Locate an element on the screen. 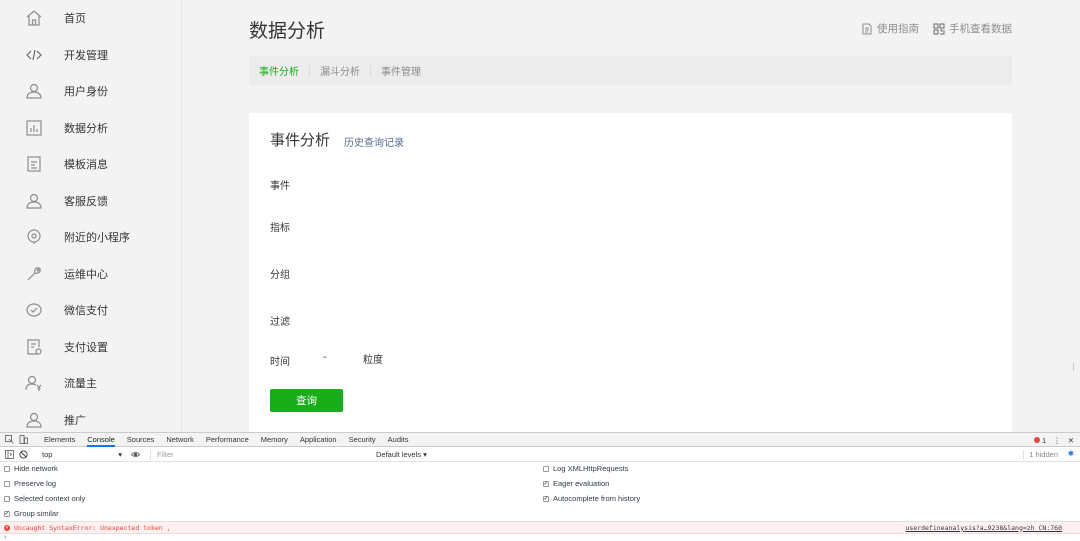 The height and width of the screenshot is (541, 1080). devtools-tab-console: Console is located at coordinates (101, 440).